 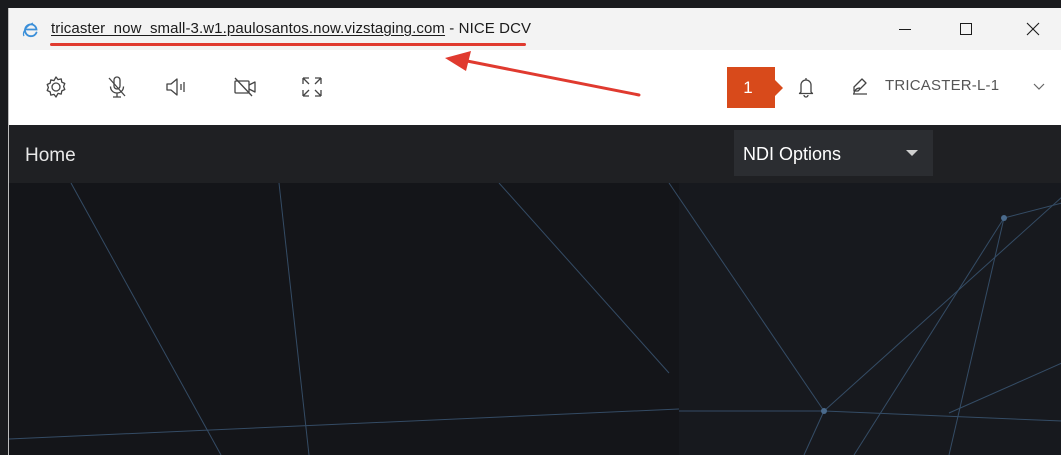 I want to click on browser-e-icon, so click(x=31, y=30).